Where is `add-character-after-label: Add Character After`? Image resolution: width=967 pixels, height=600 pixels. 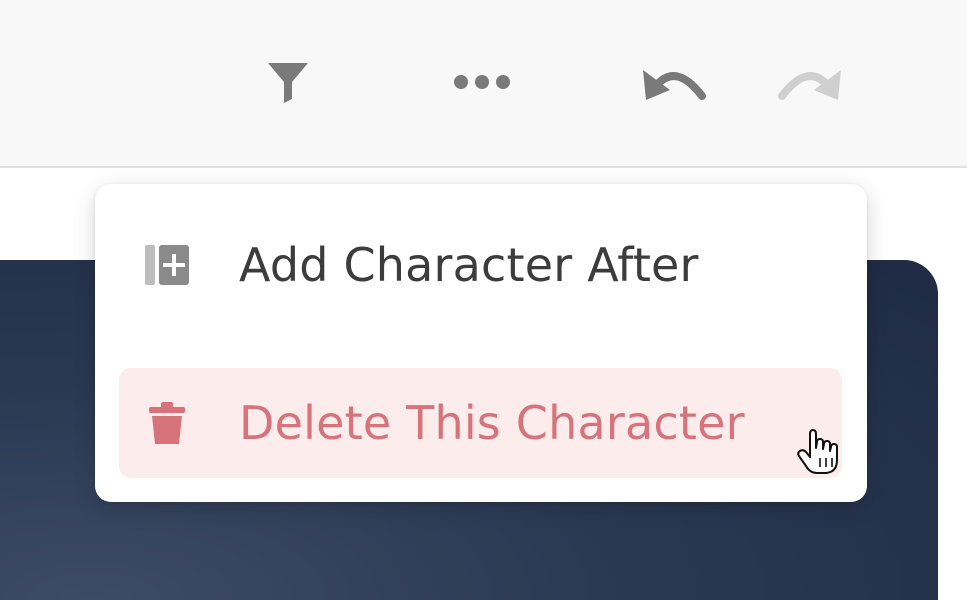 add-character-after-label: Add Character After is located at coordinates (469, 265).